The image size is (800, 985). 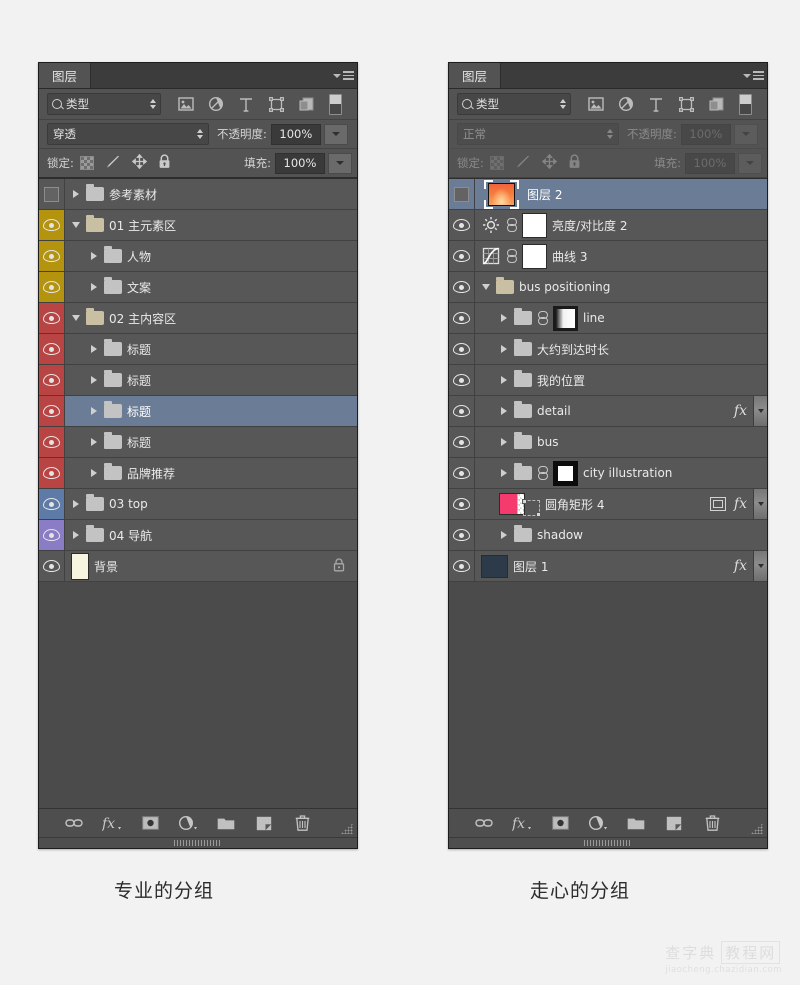 I want to click on vector-mask-thumbnail, so click(x=531, y=508).